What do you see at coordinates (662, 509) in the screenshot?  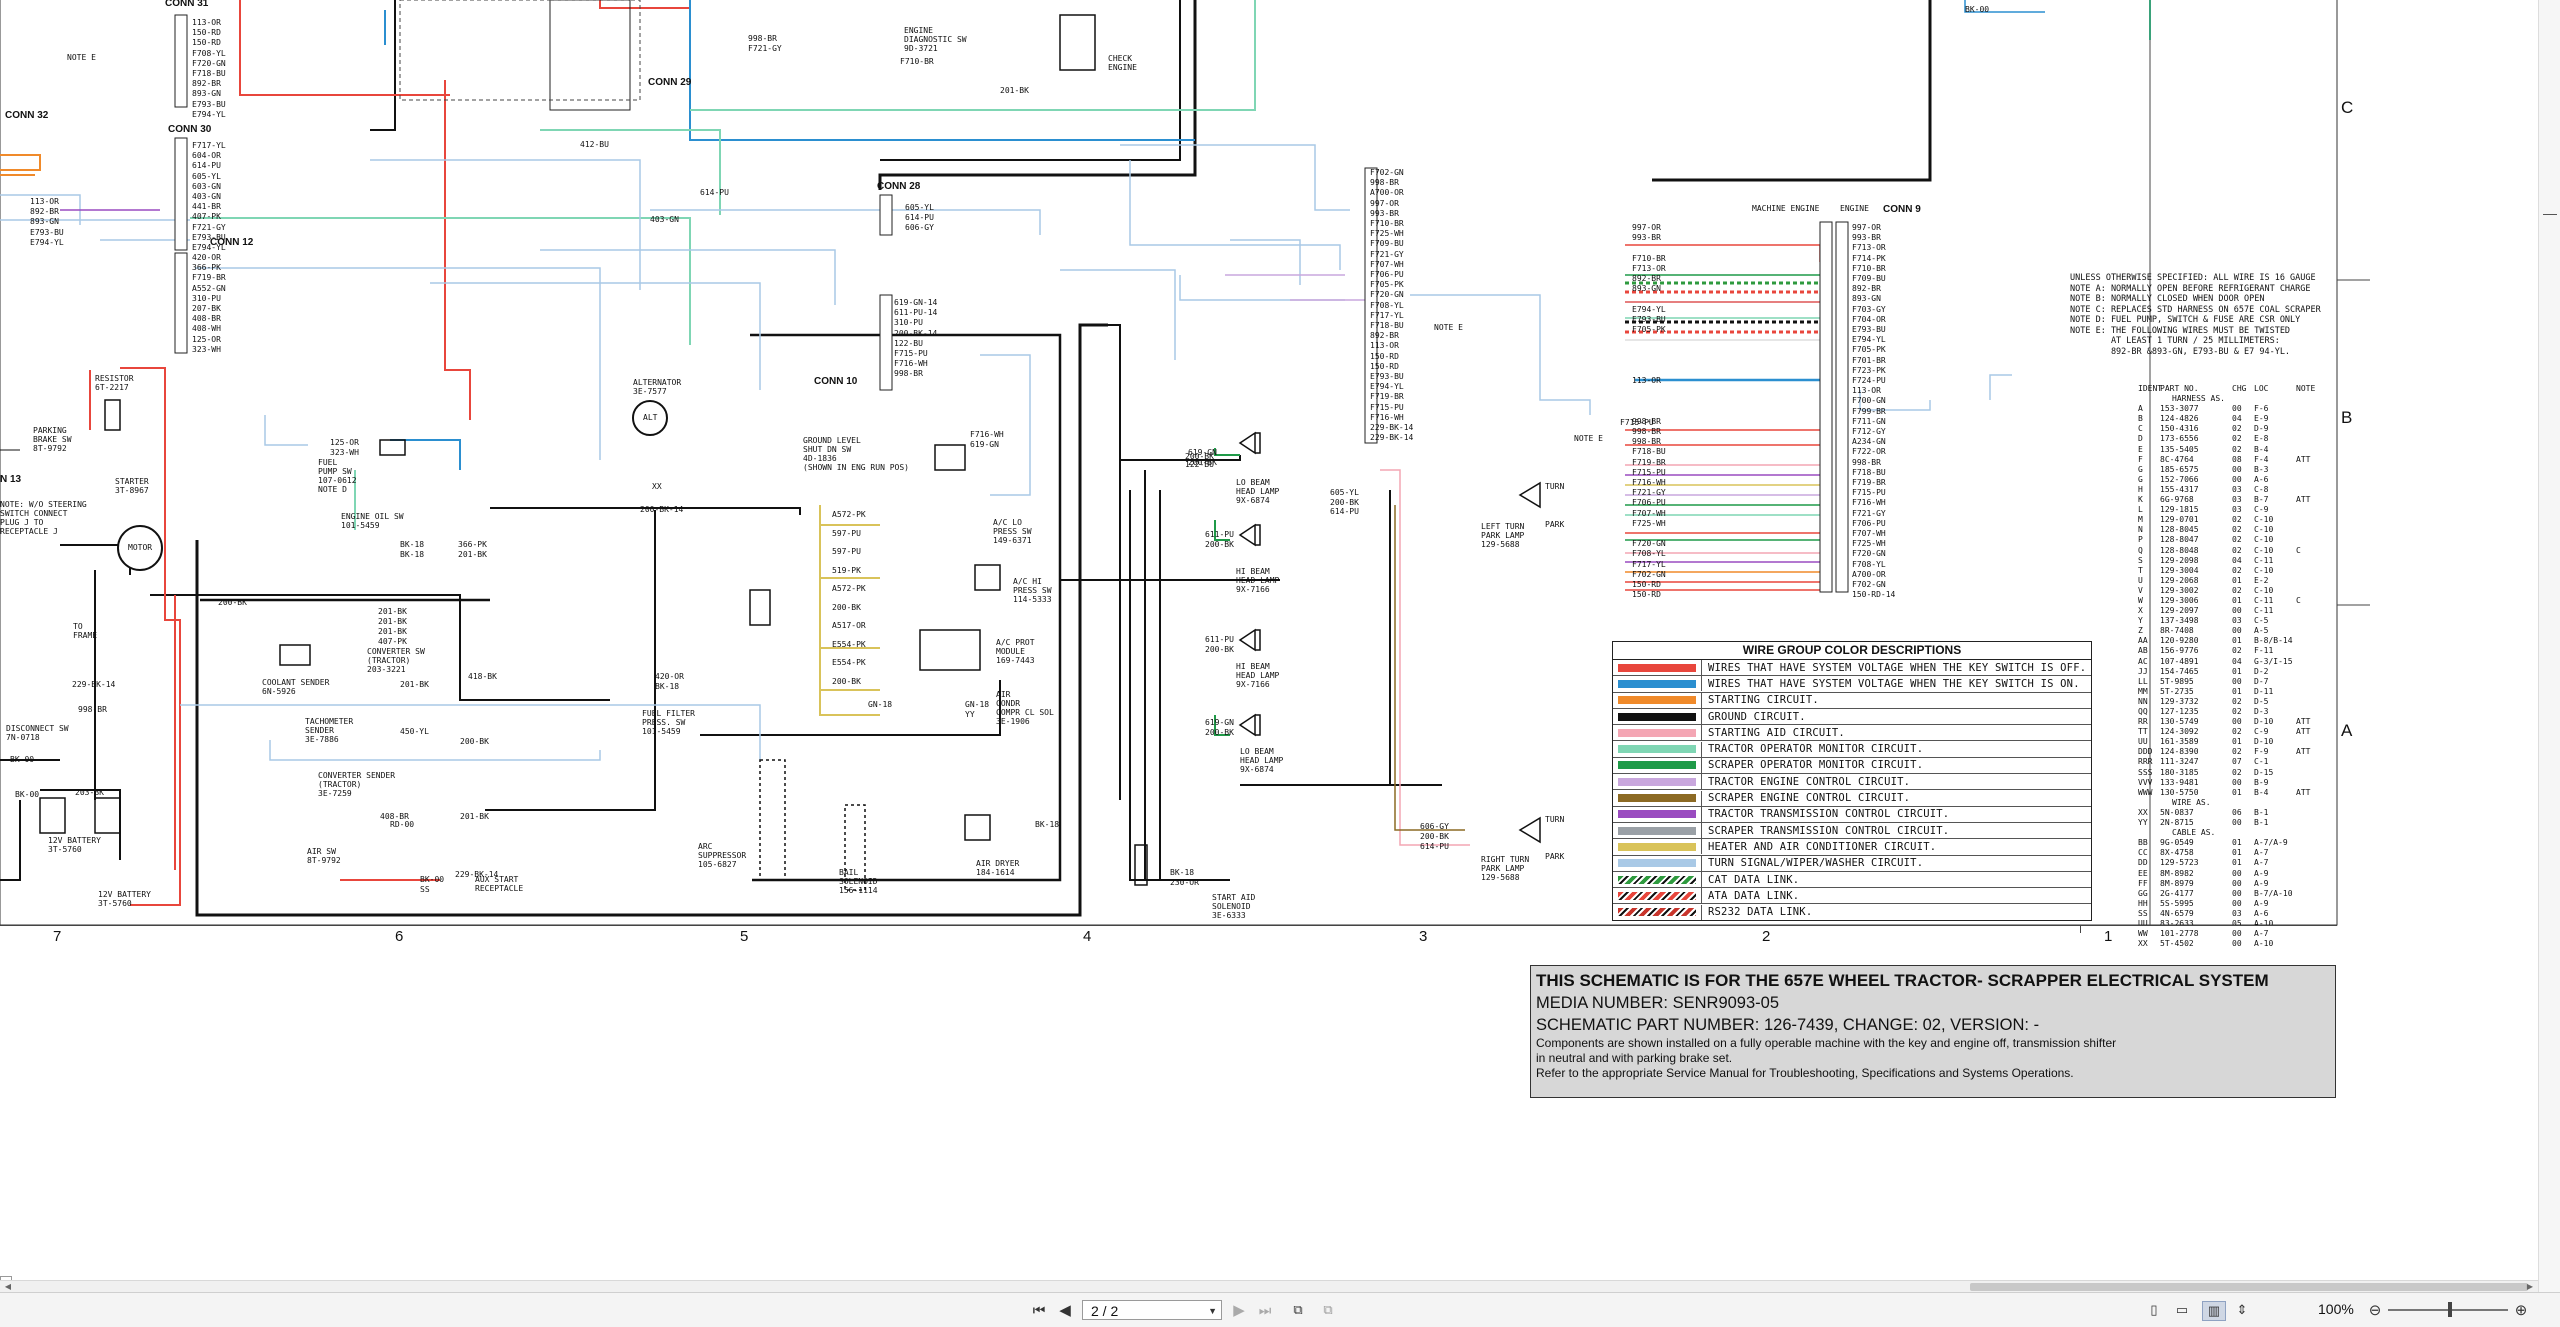 I see `wire-label: 200-BK-14` at bounding box center [662, 509].